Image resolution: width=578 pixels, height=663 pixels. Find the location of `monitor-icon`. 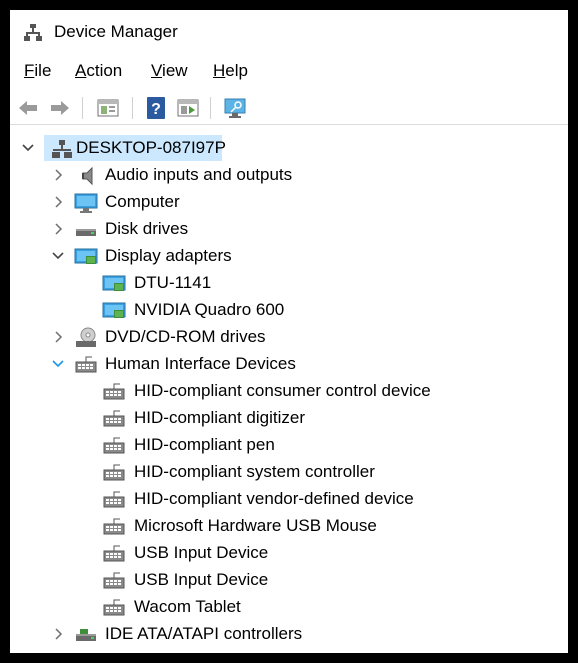

monitor-icon is located at coordinates (86, 203).